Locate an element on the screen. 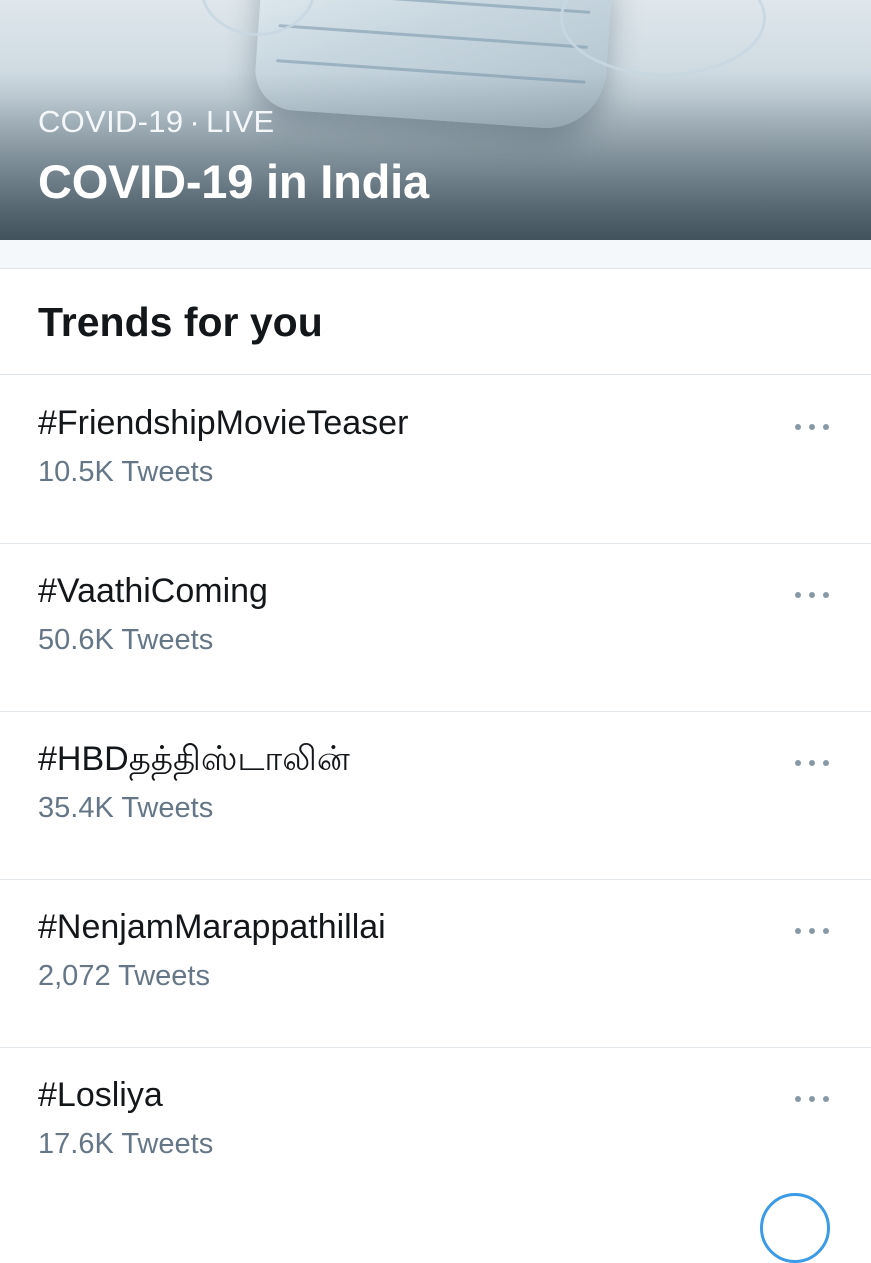 The height and width of the screenshot is (1263, 871). trend-item: #Losliya 17.6K Tweets is located at coordinates (435, 1132).